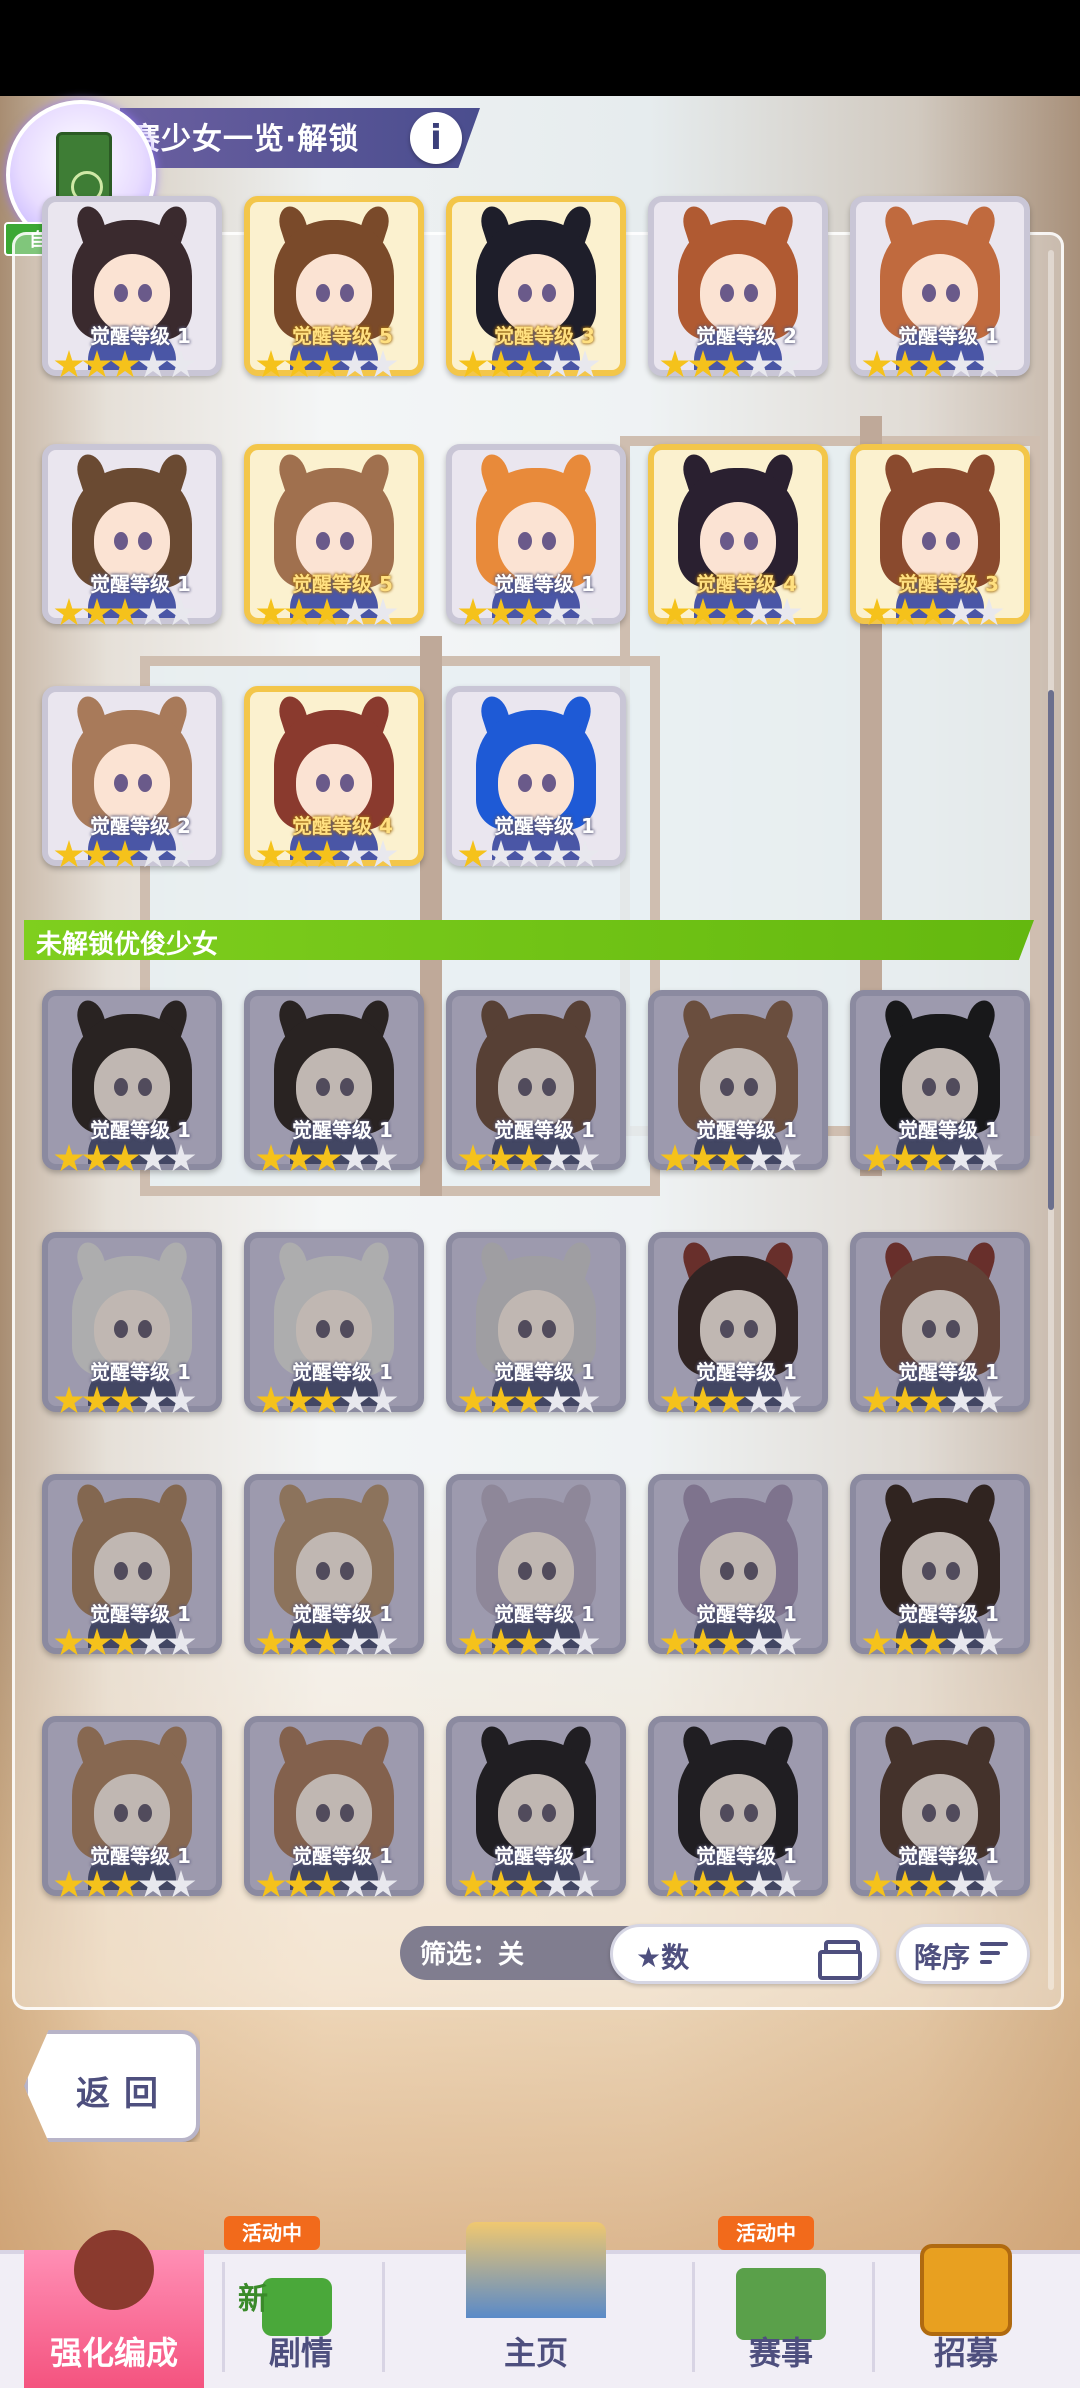 Image resolution: width=1080 pixels, height=2388 pixels. I want to click on scrollbar-thumb, so click(1051, 950).